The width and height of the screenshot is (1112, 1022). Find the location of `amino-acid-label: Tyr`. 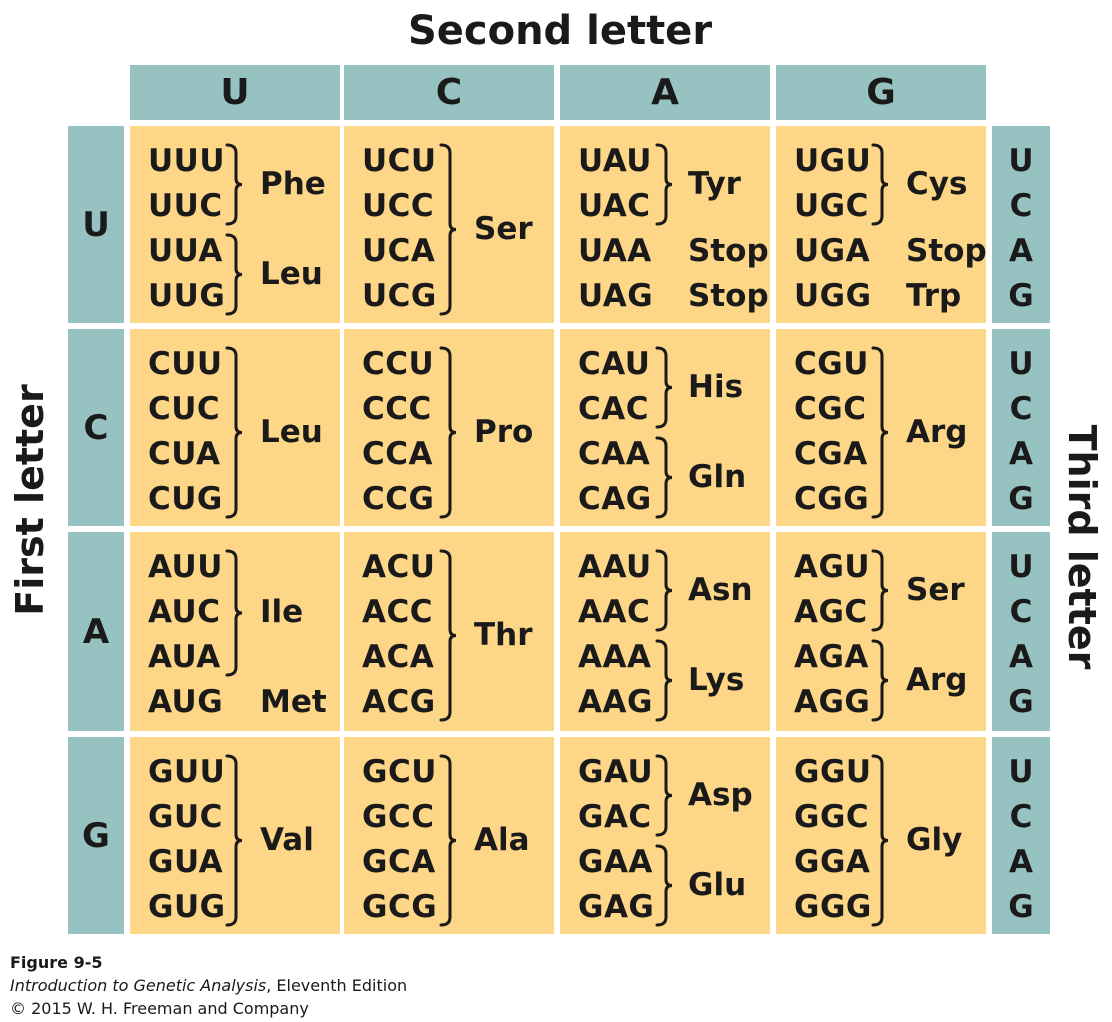

amino-acid-label: Tyr is located at coordinates (714, 183).